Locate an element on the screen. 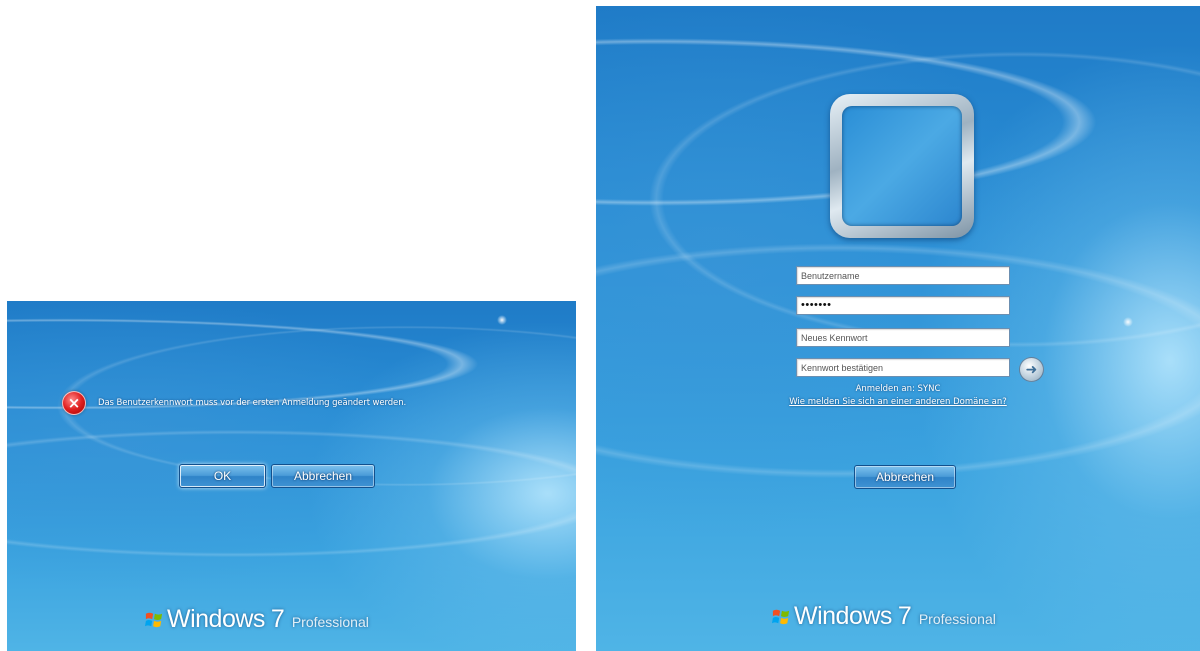  user-picture-frame is located at coordinates (902, 166).